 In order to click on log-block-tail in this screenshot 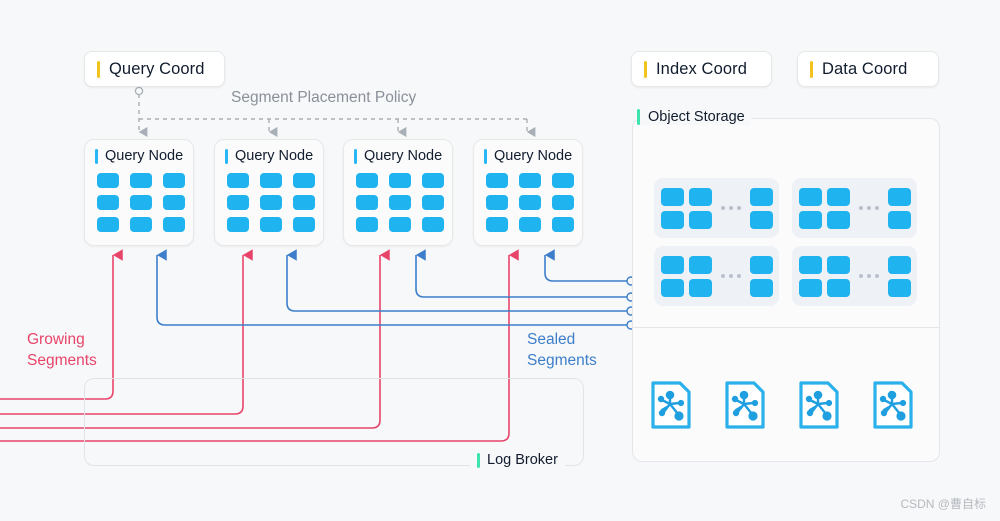, I will do `click(761, 208)`.